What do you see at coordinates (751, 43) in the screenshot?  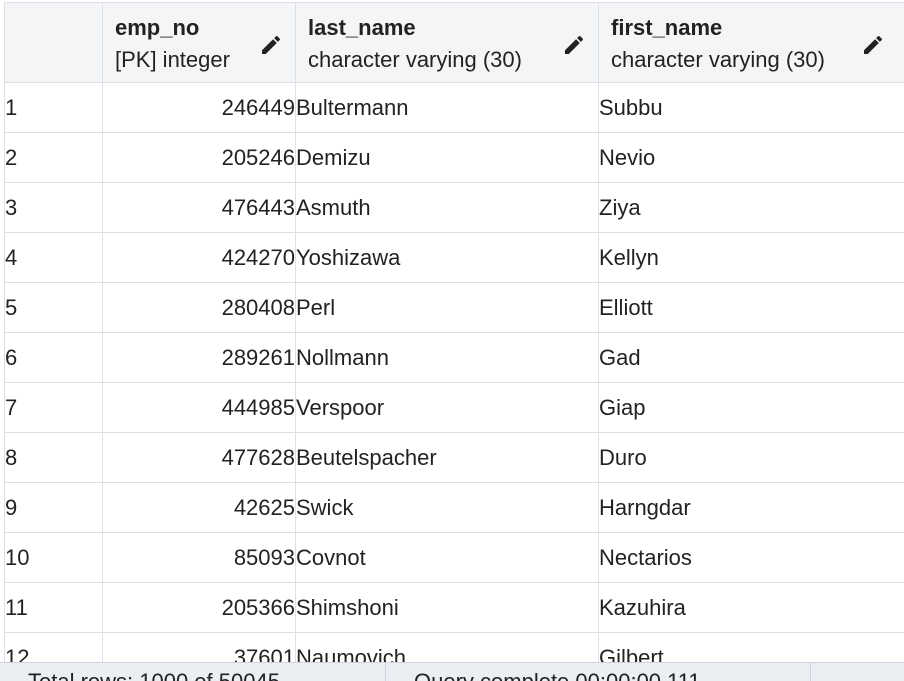 I see `column-header-first-name: first_name character varying (30)` at bounding box center [751, 43].